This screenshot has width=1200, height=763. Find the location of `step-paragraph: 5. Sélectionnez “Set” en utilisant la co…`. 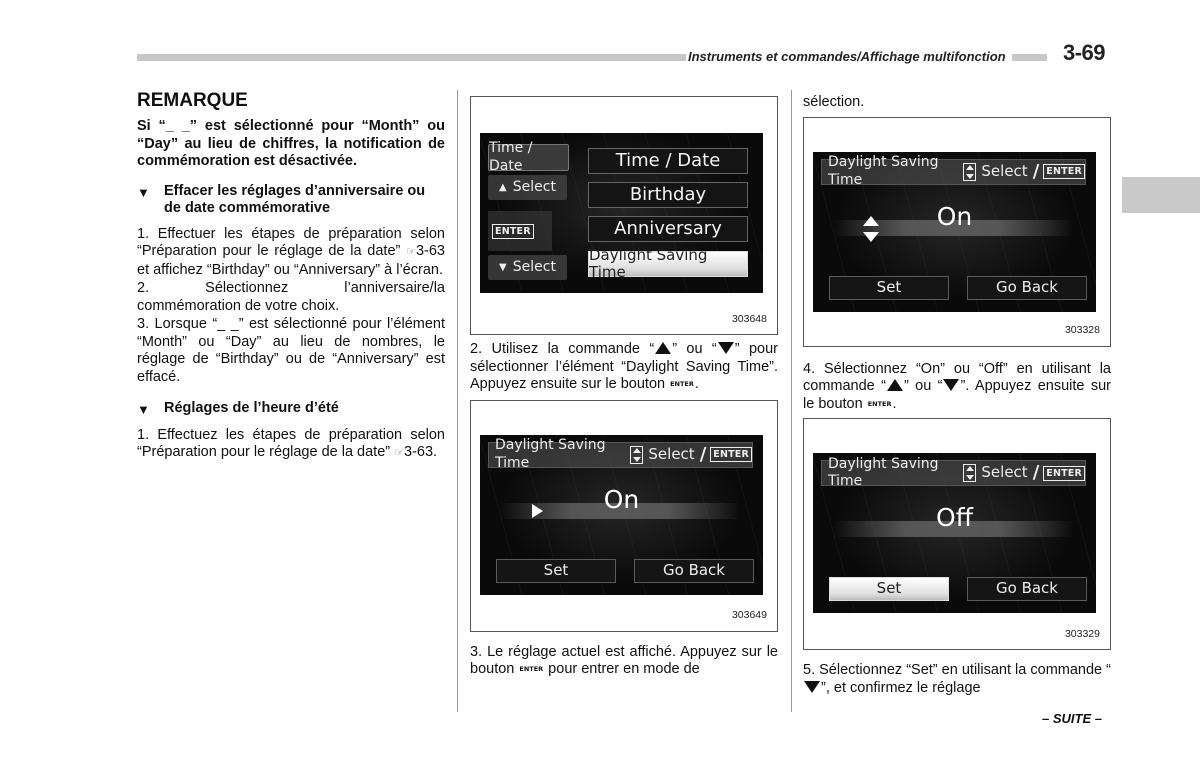

step-paragraph: 5. Sélectionnez “Set” en utilisant la co… is located at coordinates (957, 679).